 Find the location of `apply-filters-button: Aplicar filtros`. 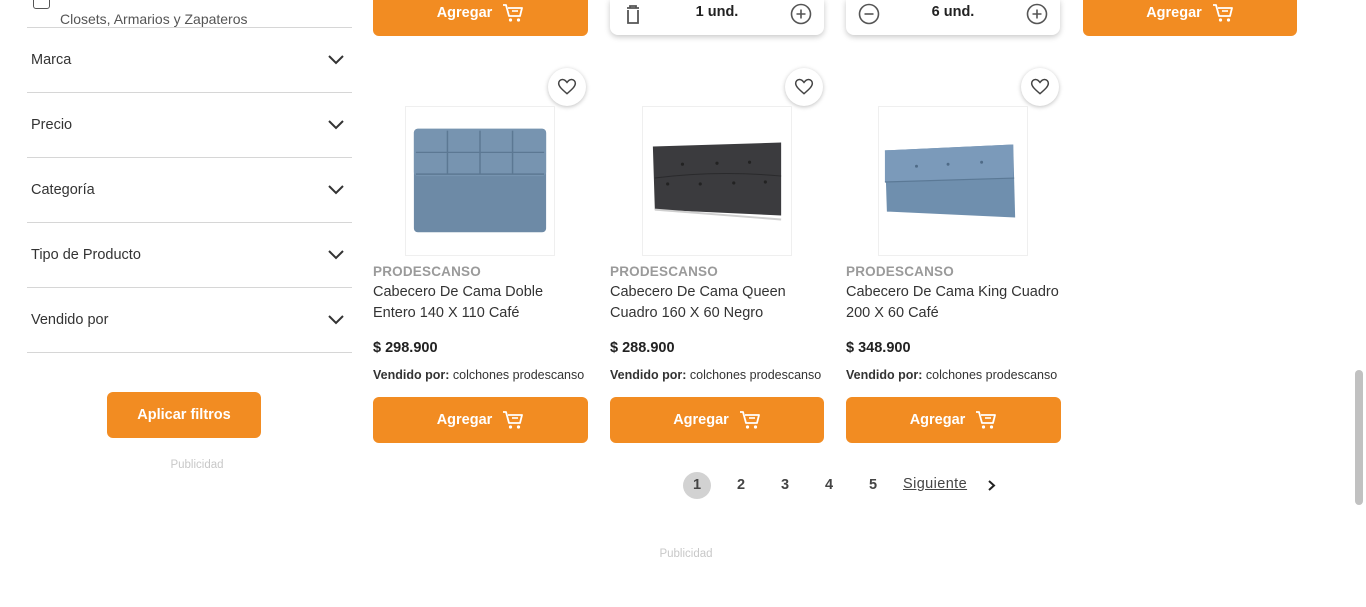

apply-filters-button: Aplicar filtros is located at coordinates (184, 415).